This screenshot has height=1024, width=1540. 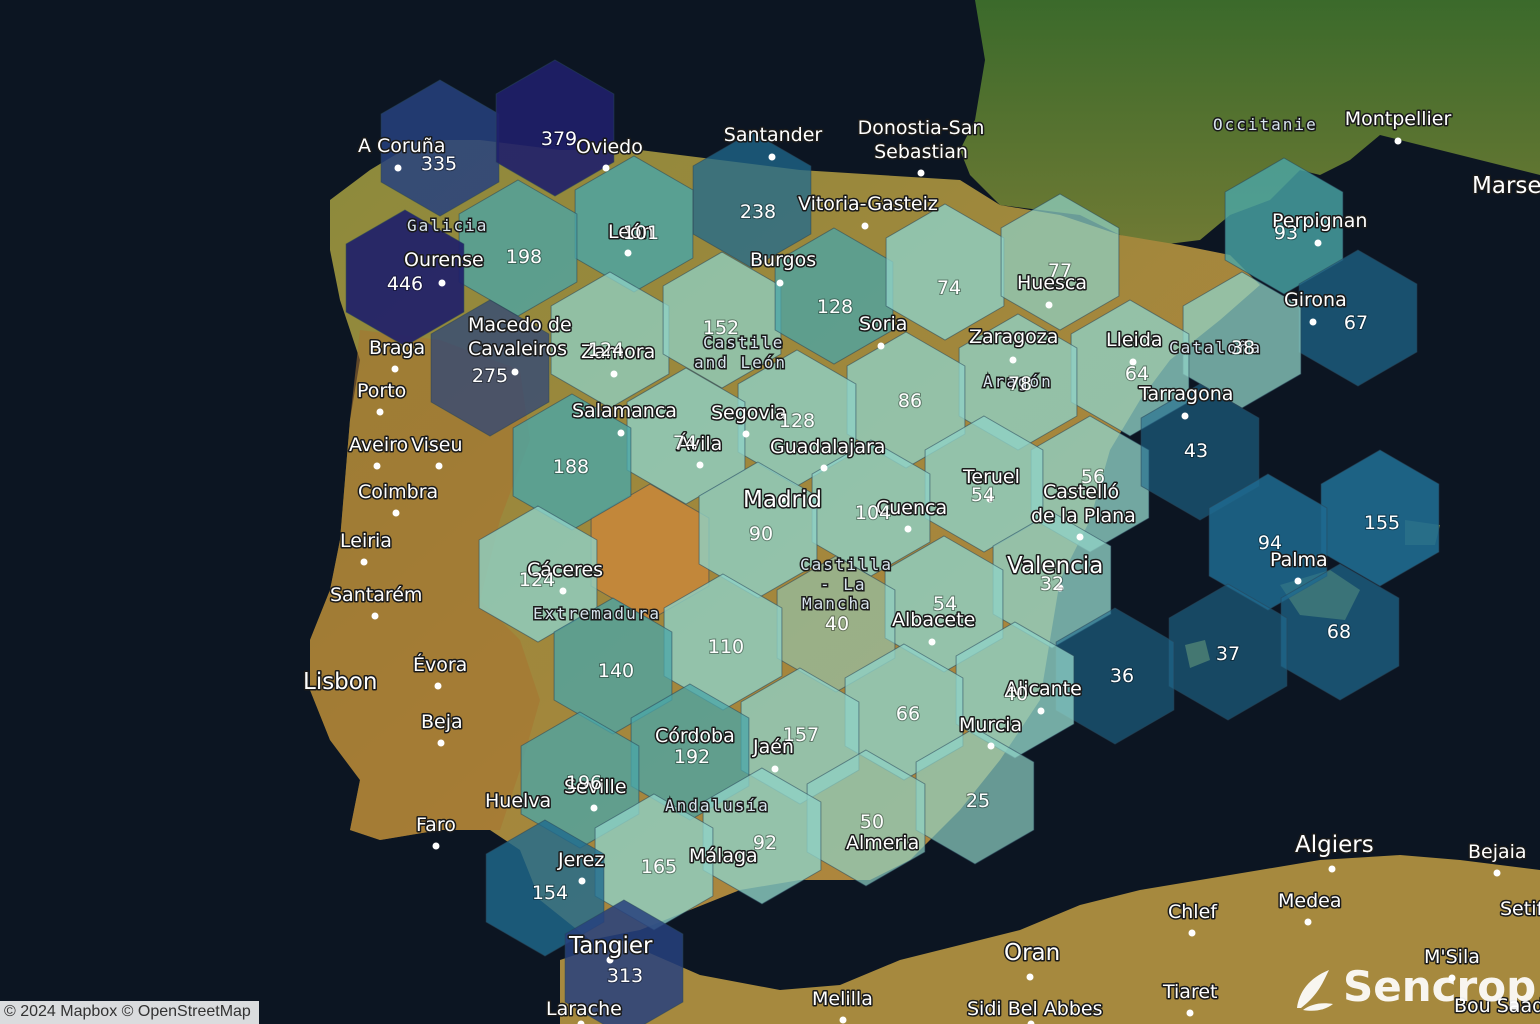 I want to click on city-label: Guadalajara, so click(x=828, y=447).